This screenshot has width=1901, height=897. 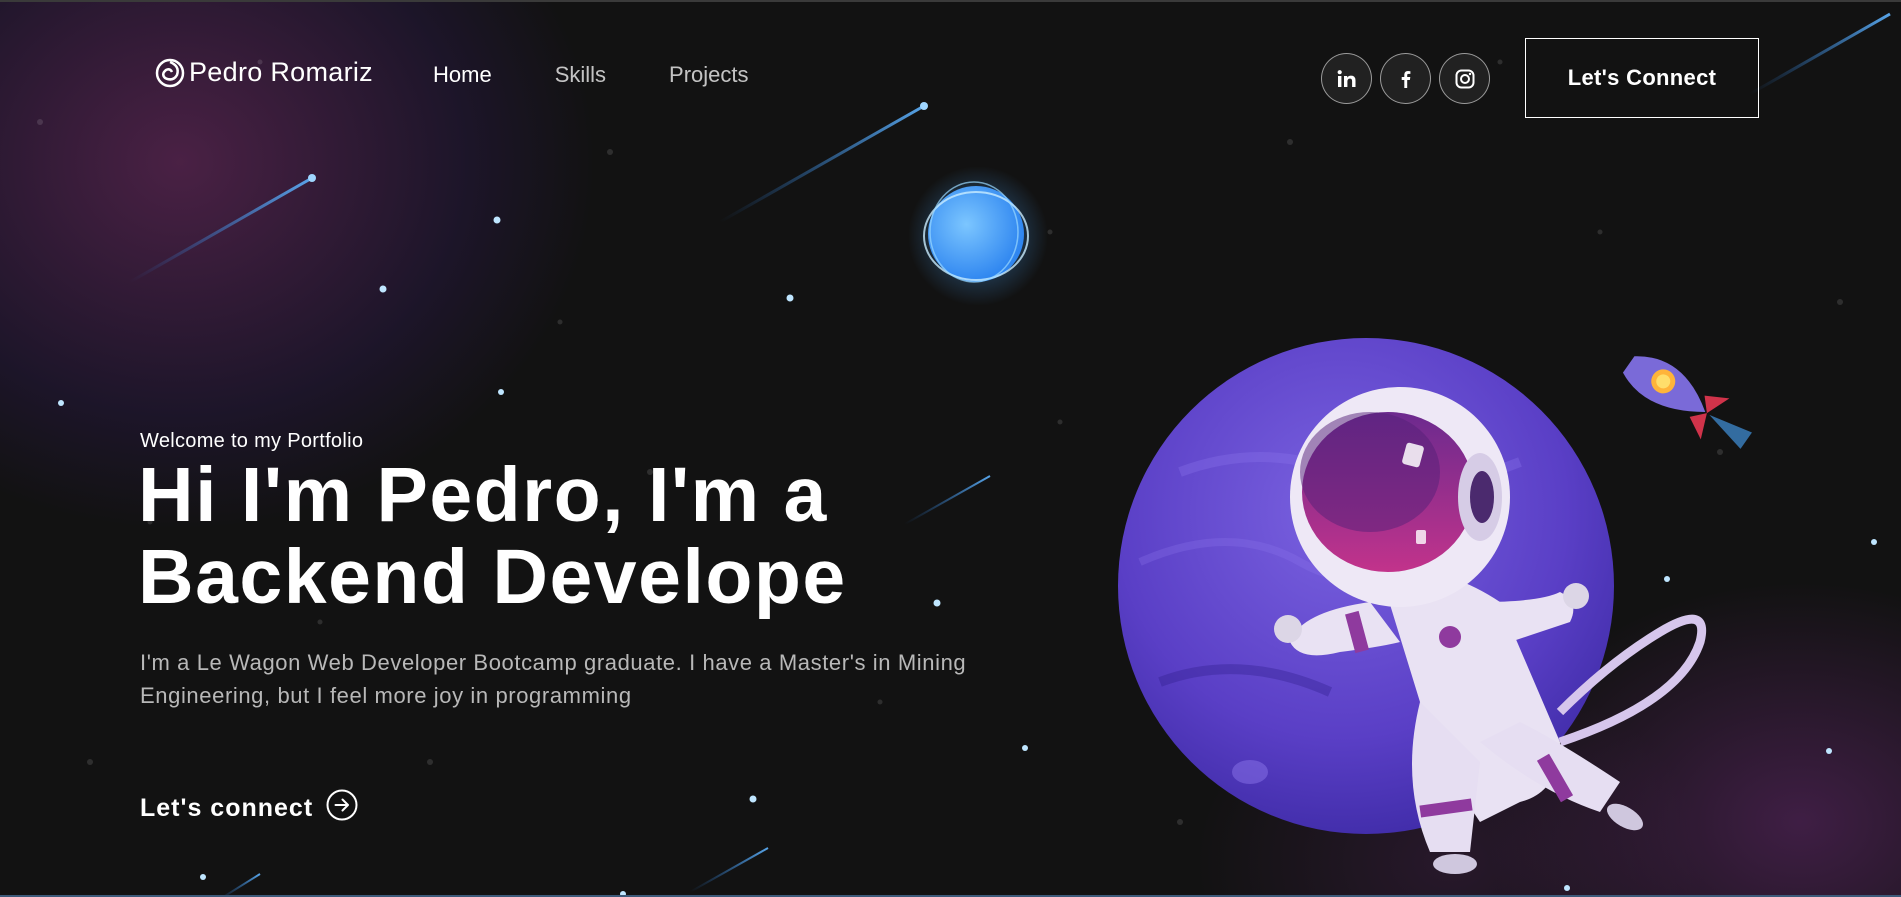 I want to click on nav-link-skills: Skills, so click(x=580, y=75).